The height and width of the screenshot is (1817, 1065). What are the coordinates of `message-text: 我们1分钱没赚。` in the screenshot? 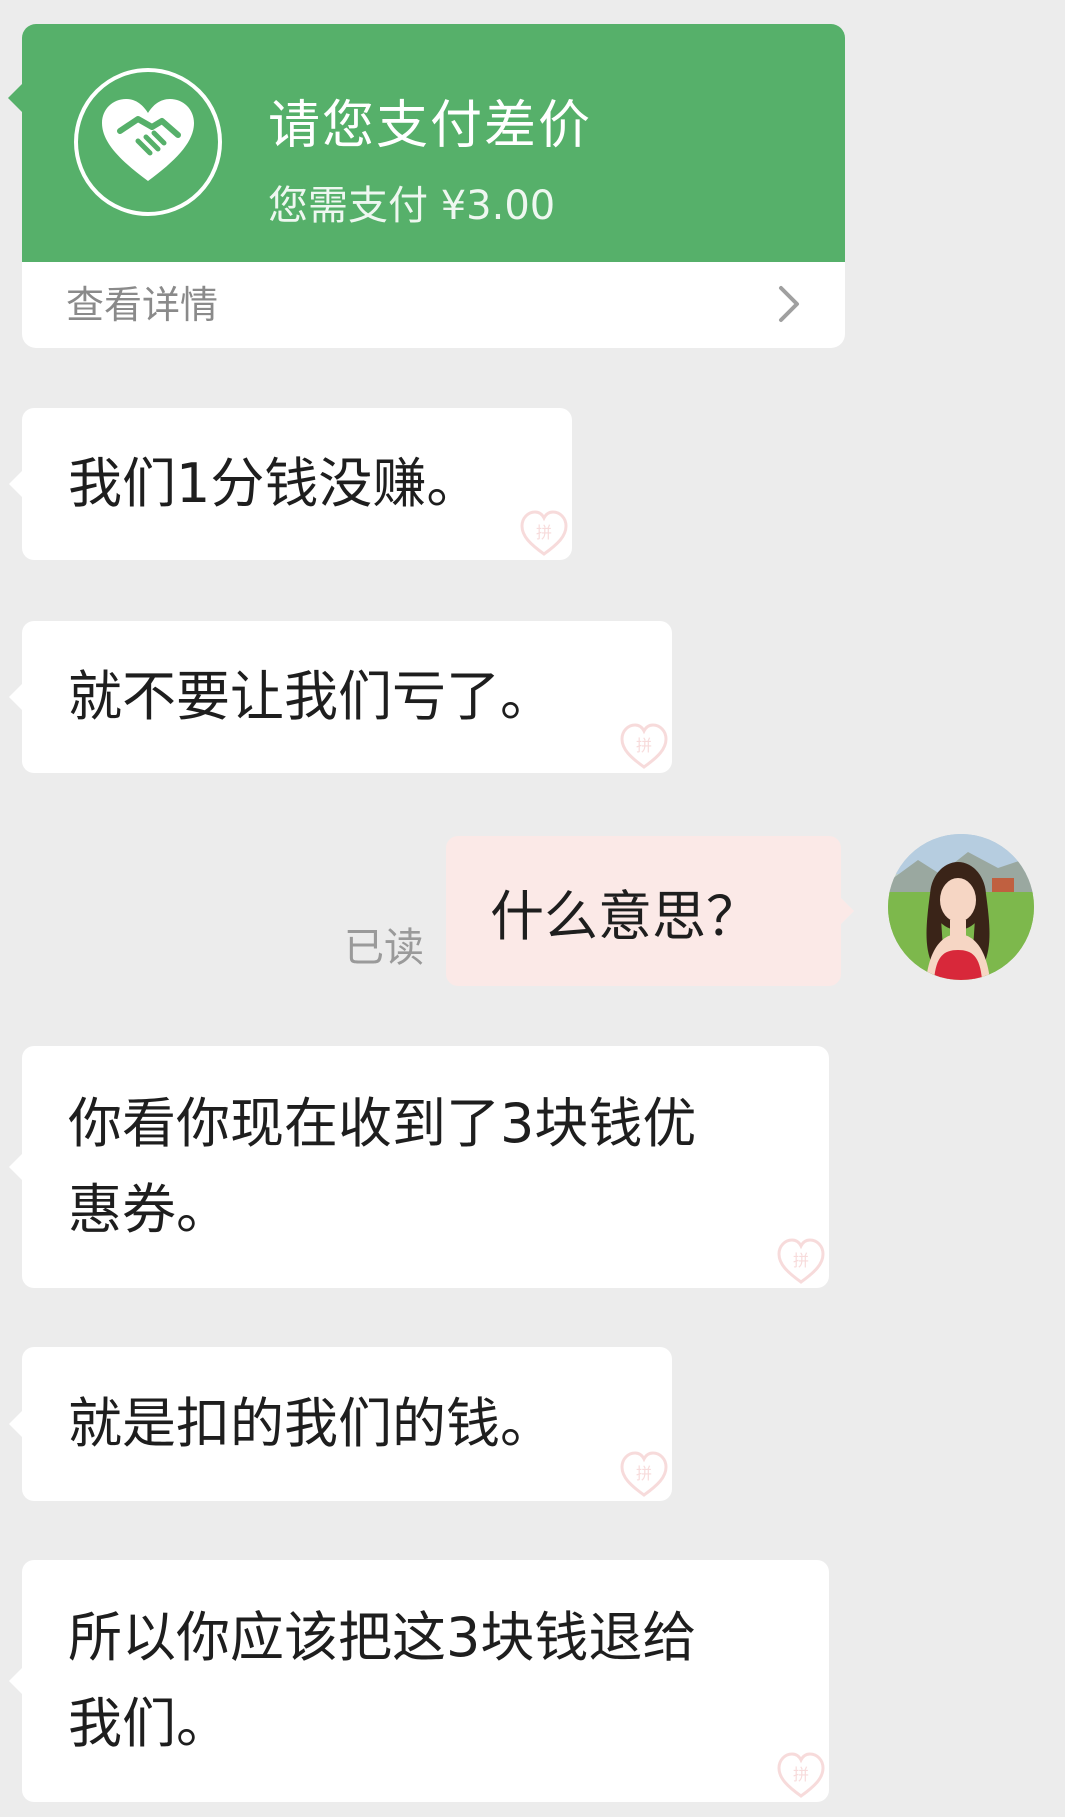 It's located at (274, 483).